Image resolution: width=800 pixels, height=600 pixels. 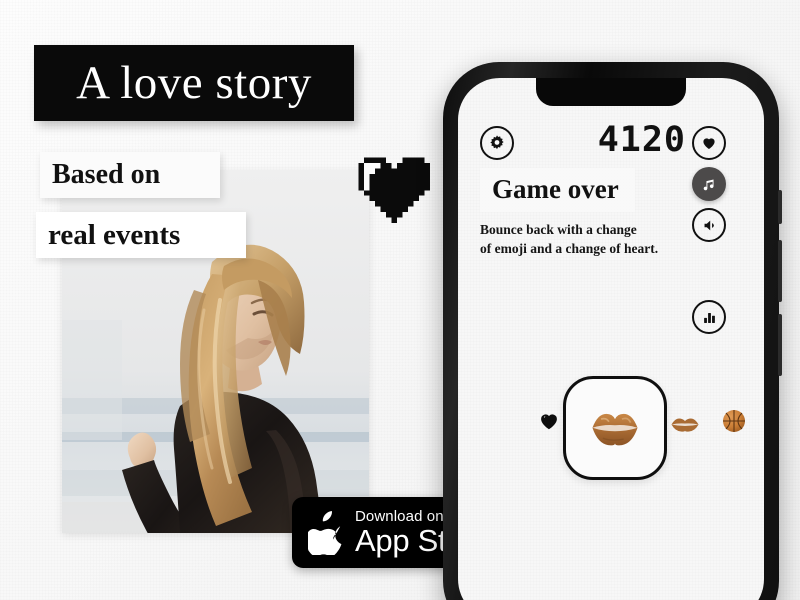 I want to click on game-over-hint-line-2: of emoji and a change of heart., so click(x=569, y=248).